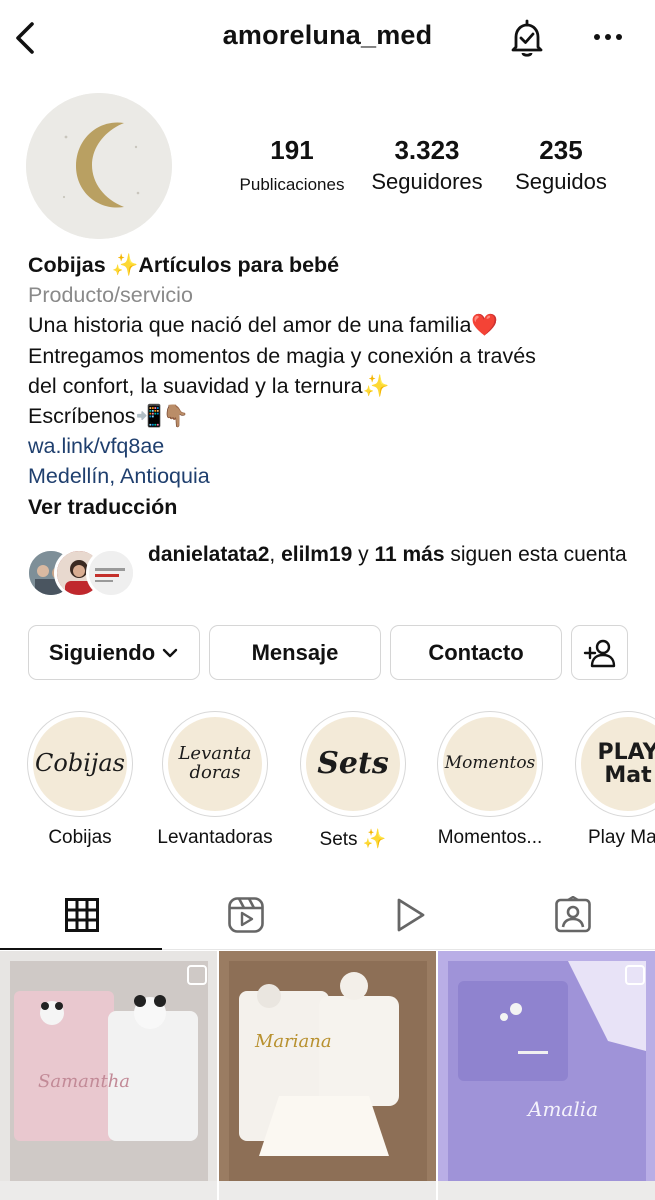 The width and height of the screenshot is (655, 1200). Describe the element at coordinates (535, 554) in the screenshot. I see `mutual-suffix: siguen esta cuenta` at that location.